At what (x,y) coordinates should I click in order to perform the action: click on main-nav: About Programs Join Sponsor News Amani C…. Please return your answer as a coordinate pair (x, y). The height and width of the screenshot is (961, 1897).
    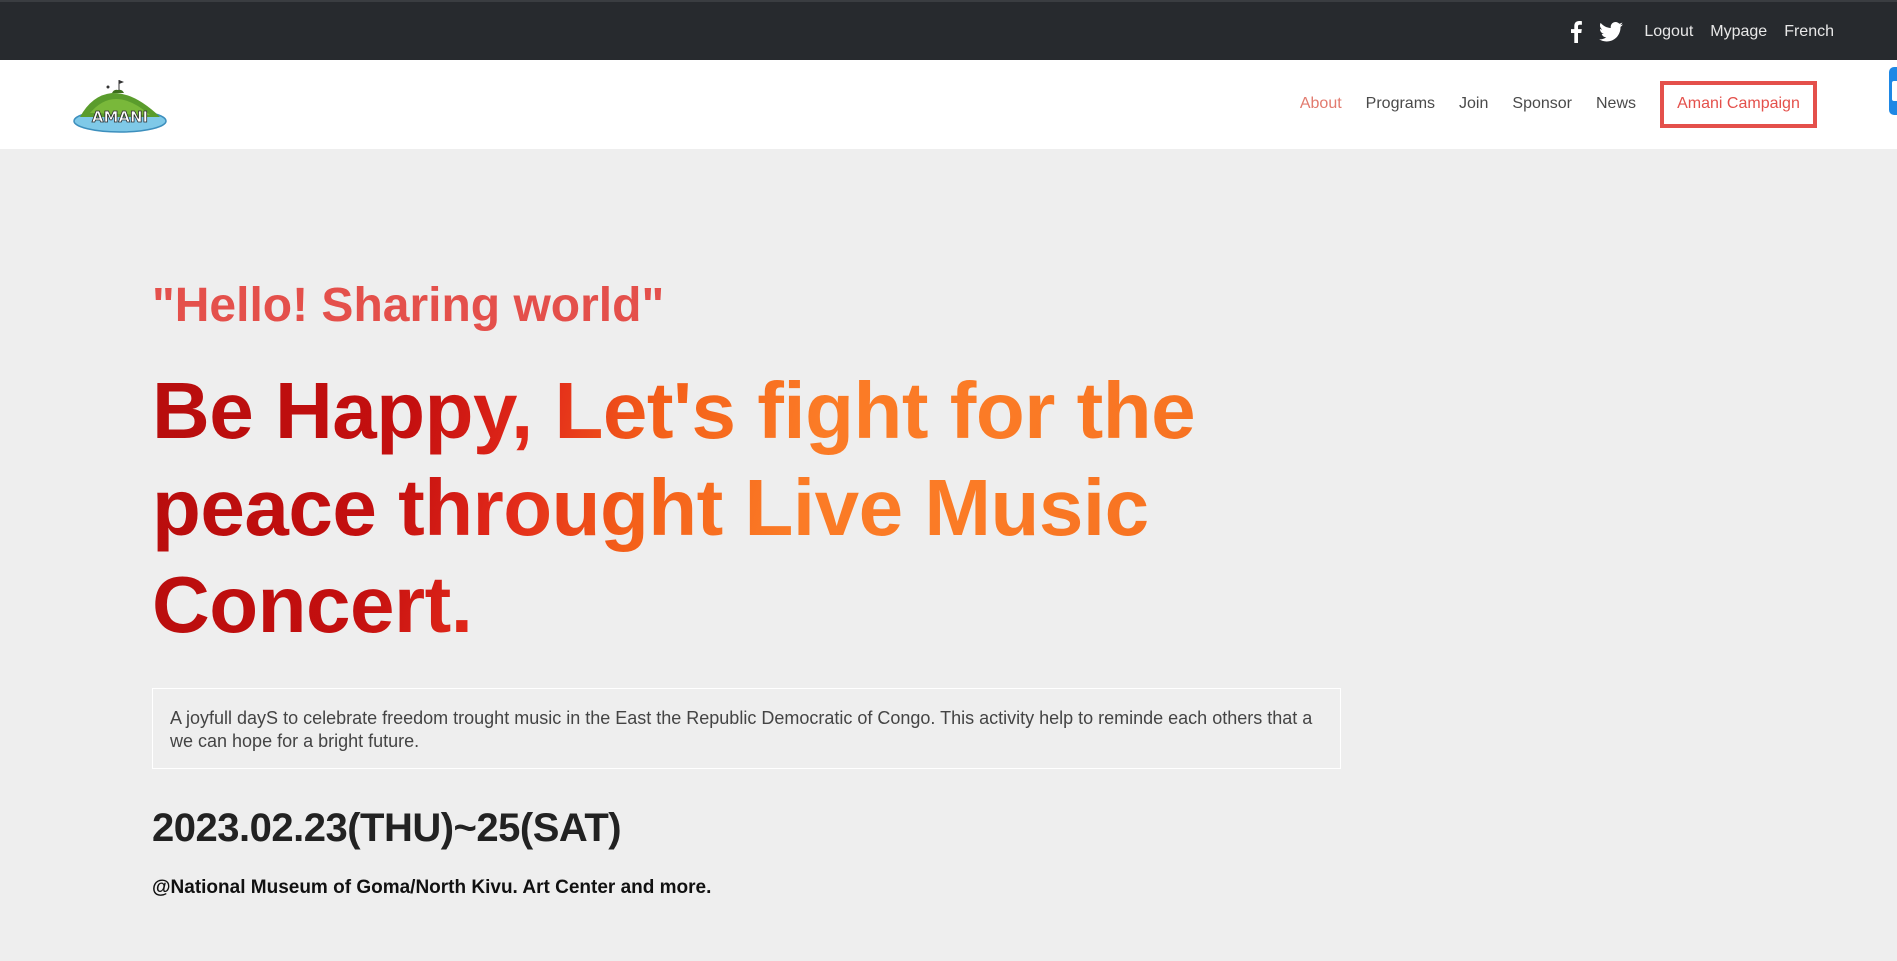
    Looking at the image, I should click on (1546, 104).